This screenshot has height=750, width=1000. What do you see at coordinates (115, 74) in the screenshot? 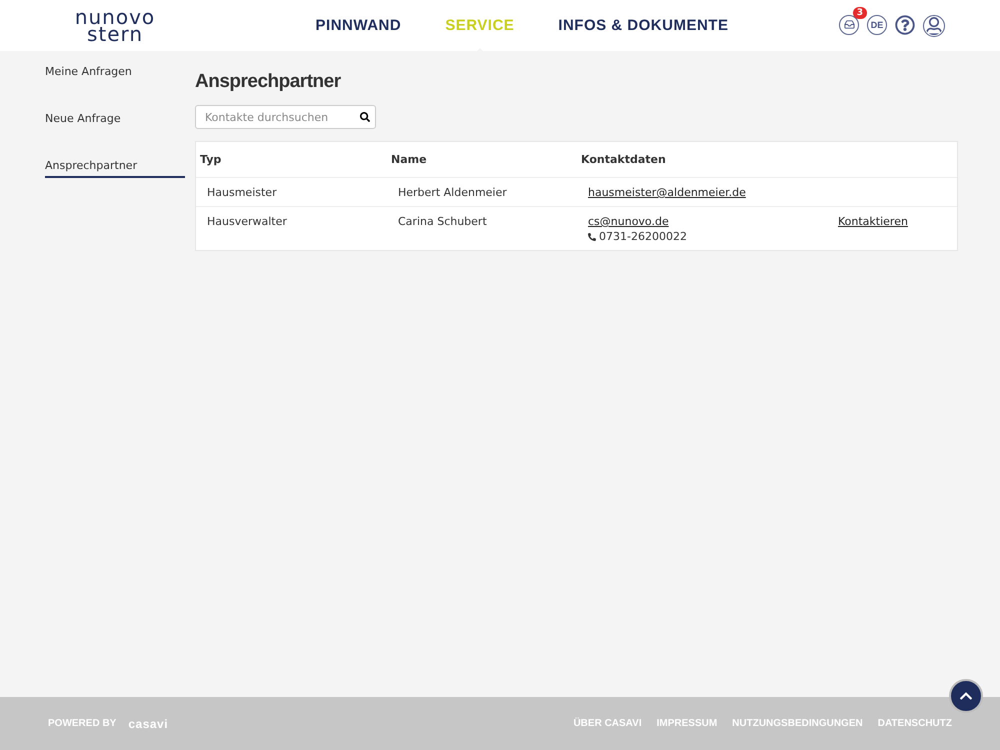
I see `sidebar-item: Meine Anfragen` at bounding box center [115, 74].